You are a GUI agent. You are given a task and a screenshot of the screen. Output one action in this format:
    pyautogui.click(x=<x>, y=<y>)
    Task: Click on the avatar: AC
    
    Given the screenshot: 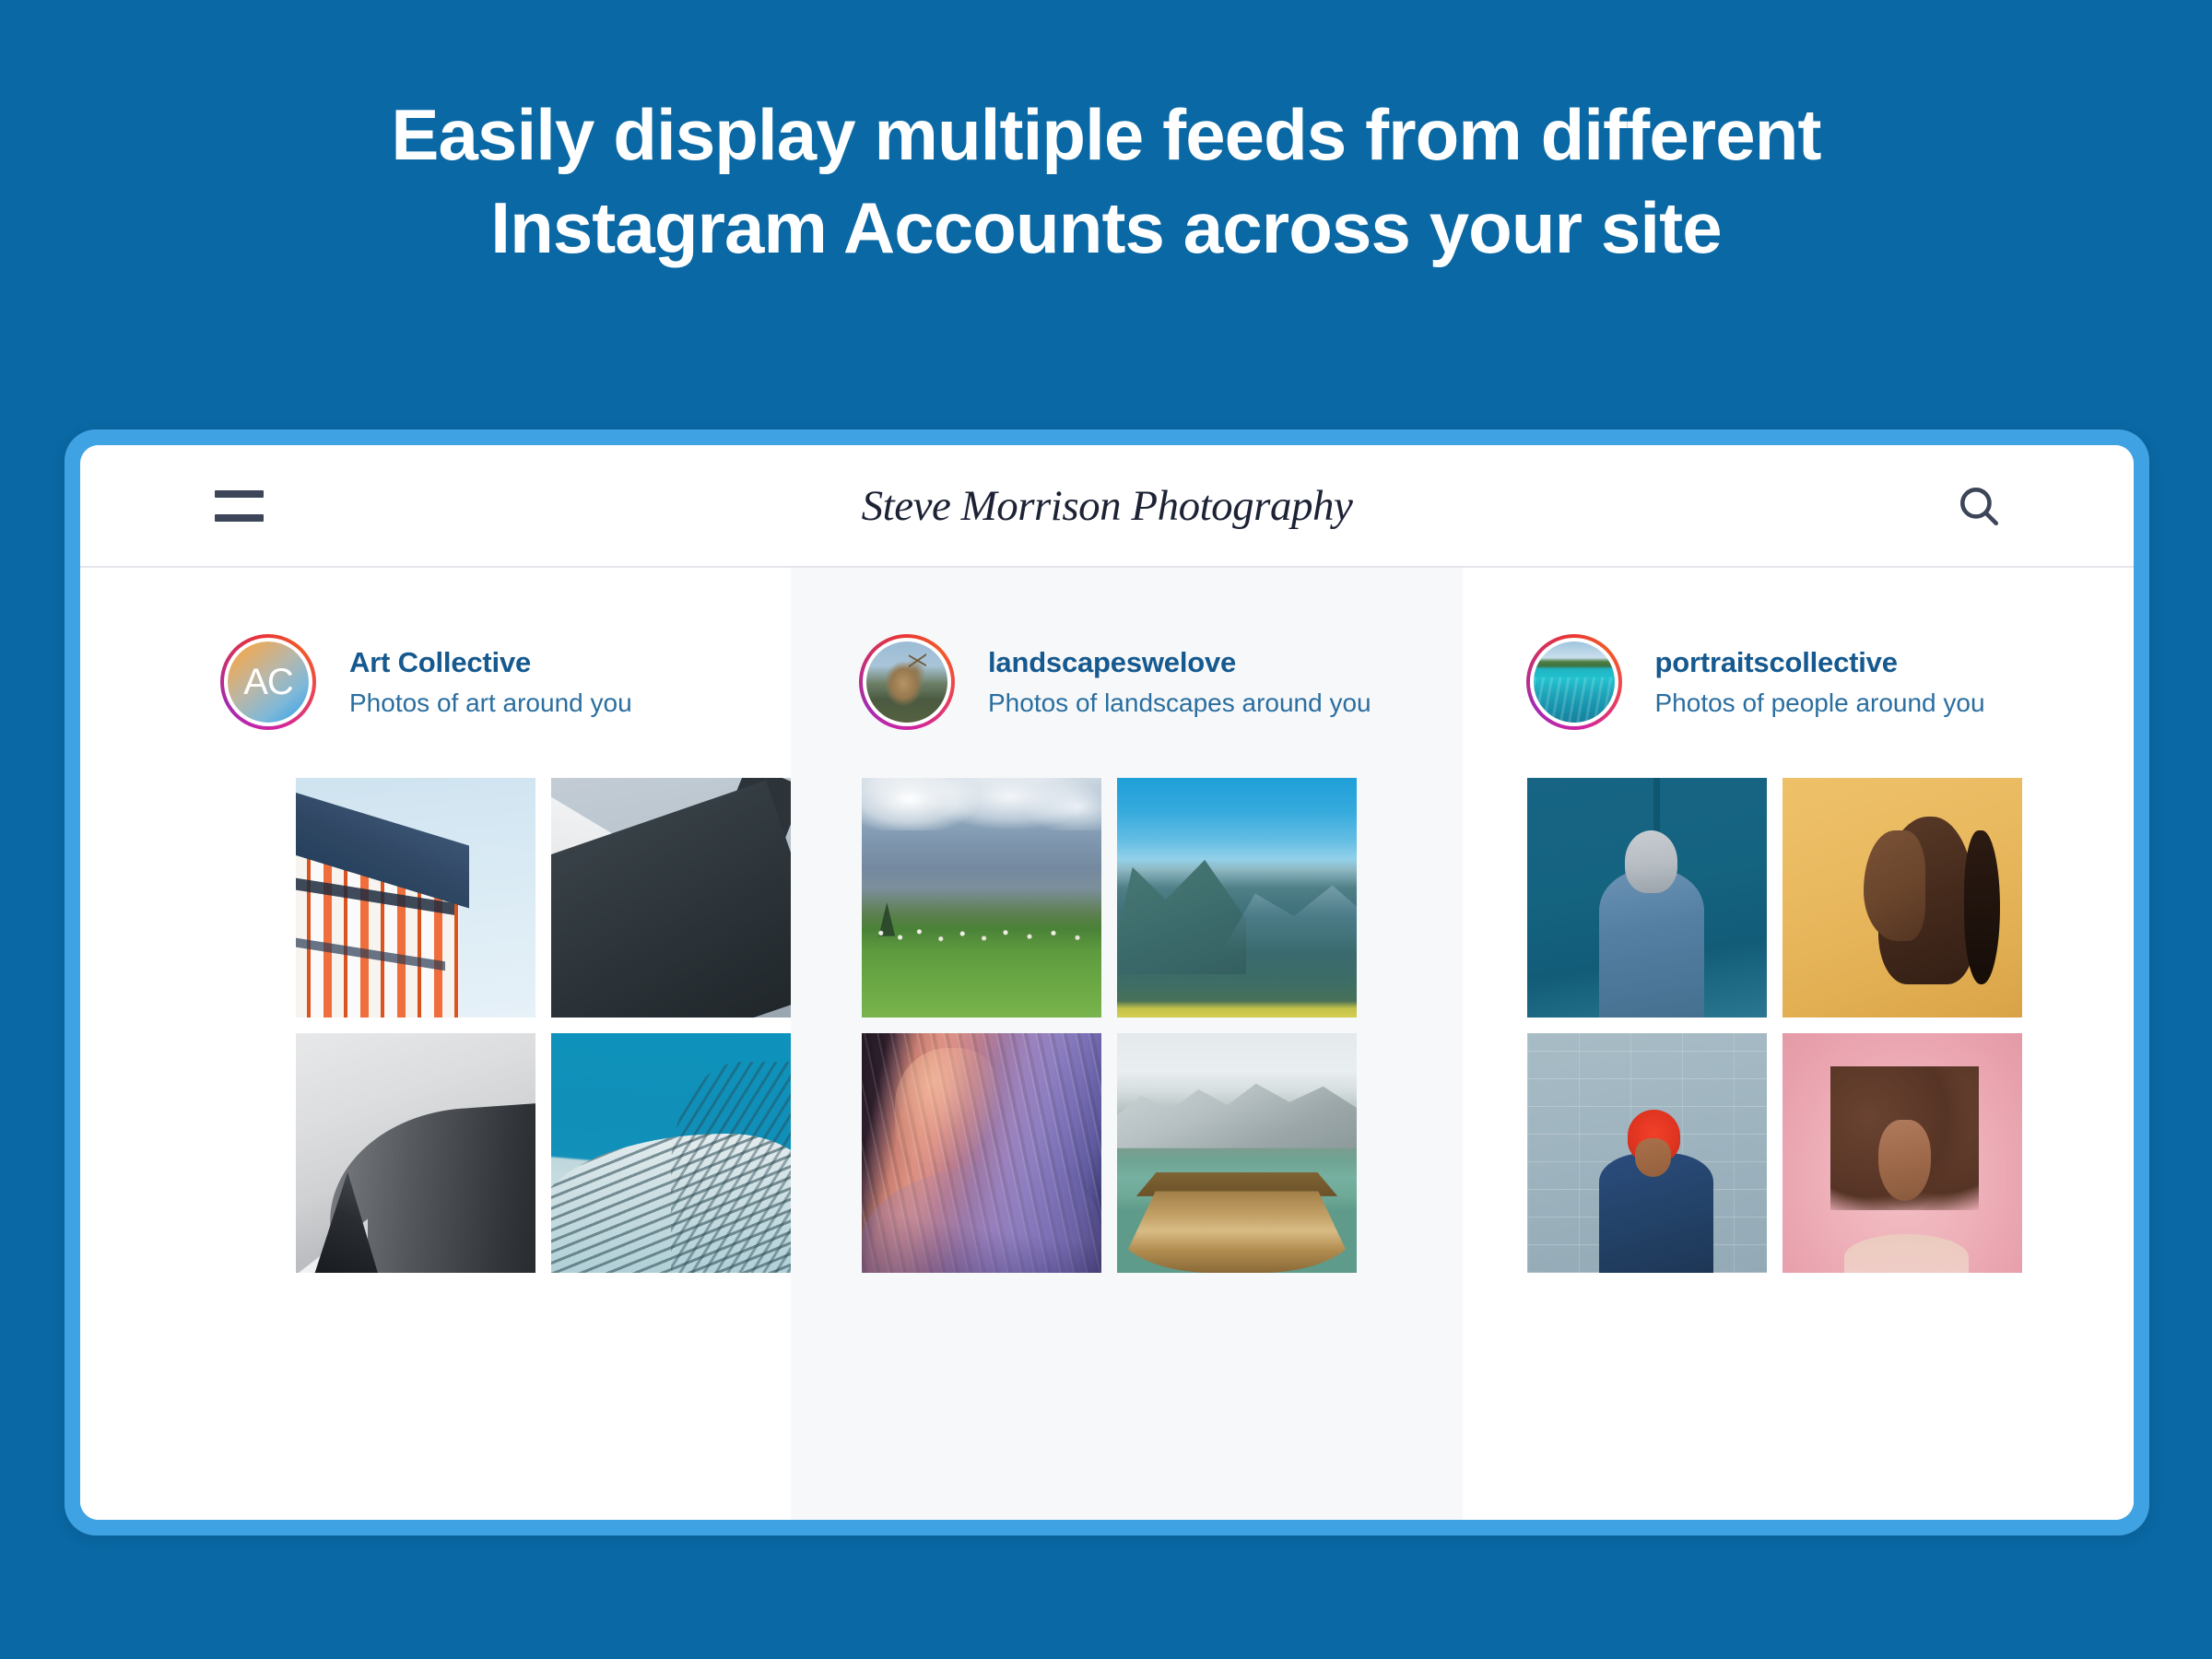 What is the action you would take?
    pyautogui.click(x=268, y=682)
    